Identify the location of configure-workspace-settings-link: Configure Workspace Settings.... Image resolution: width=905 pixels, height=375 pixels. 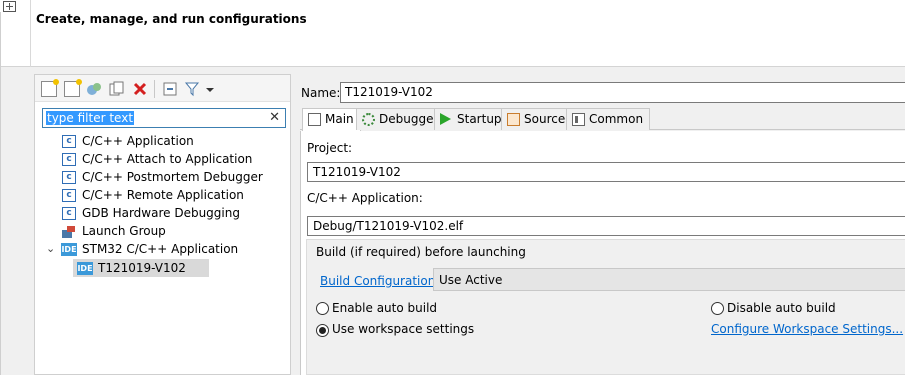
(807, 329).